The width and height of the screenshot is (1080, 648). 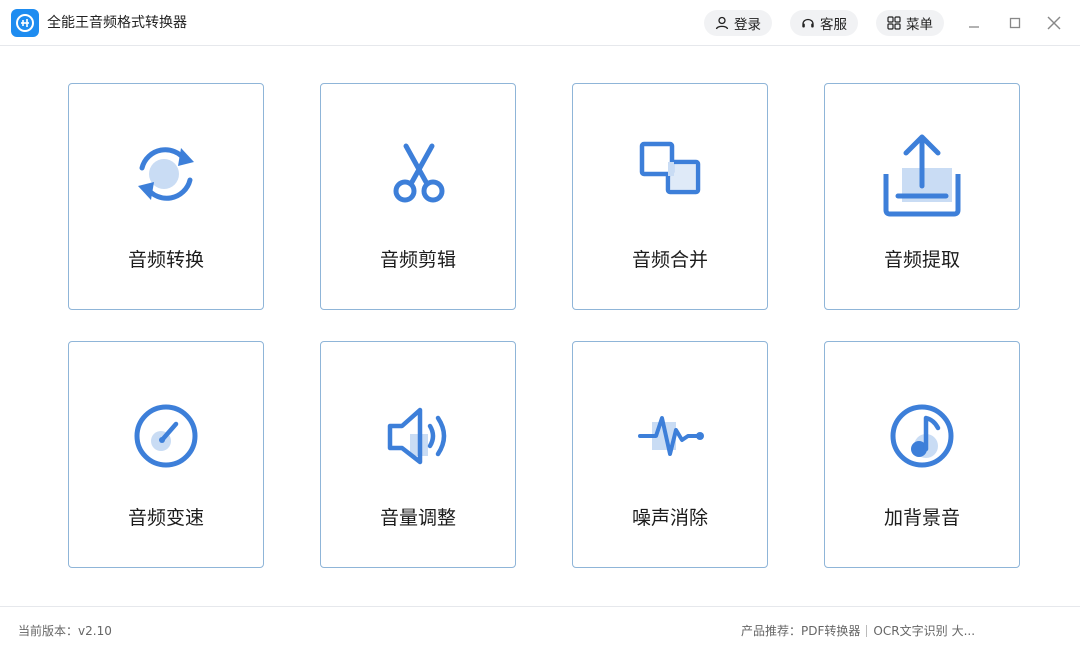 I want to click on tool-card-noise-removal: 噪声消除, so click(x=670, y=454).